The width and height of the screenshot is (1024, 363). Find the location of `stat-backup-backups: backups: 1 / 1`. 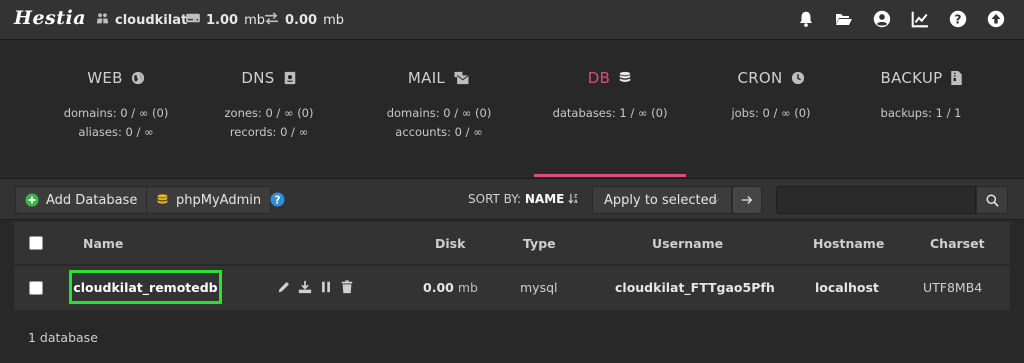

stat-backup-backups: backups: 1 / 1 is located at coordinates (921, 113).